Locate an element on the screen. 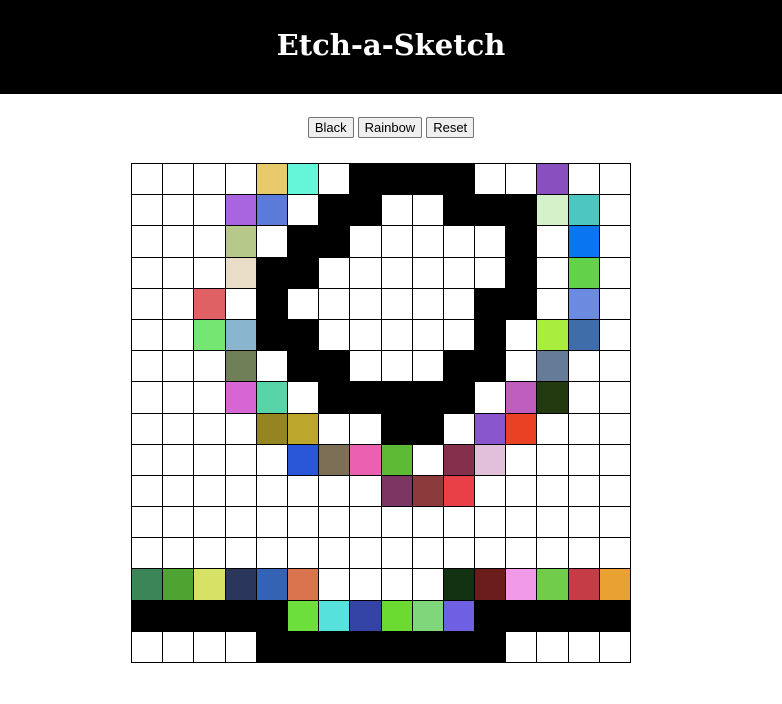 This screenshot has height=704, width=782. black-button: Black is located at coordinates (330, 127).